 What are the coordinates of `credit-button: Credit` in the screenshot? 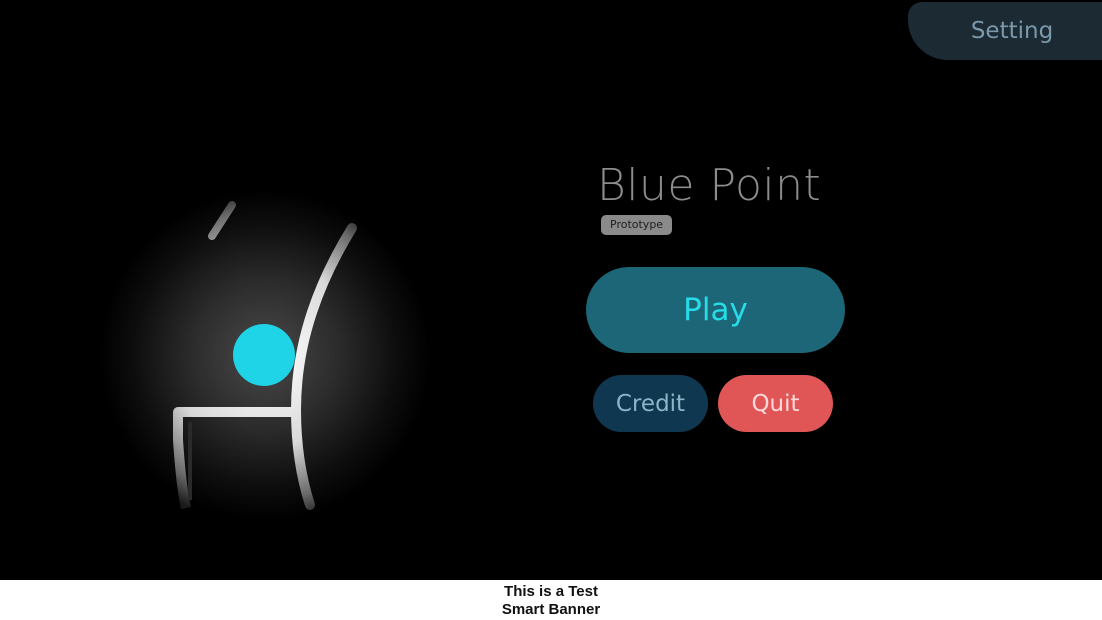 It's located at (650, 403).